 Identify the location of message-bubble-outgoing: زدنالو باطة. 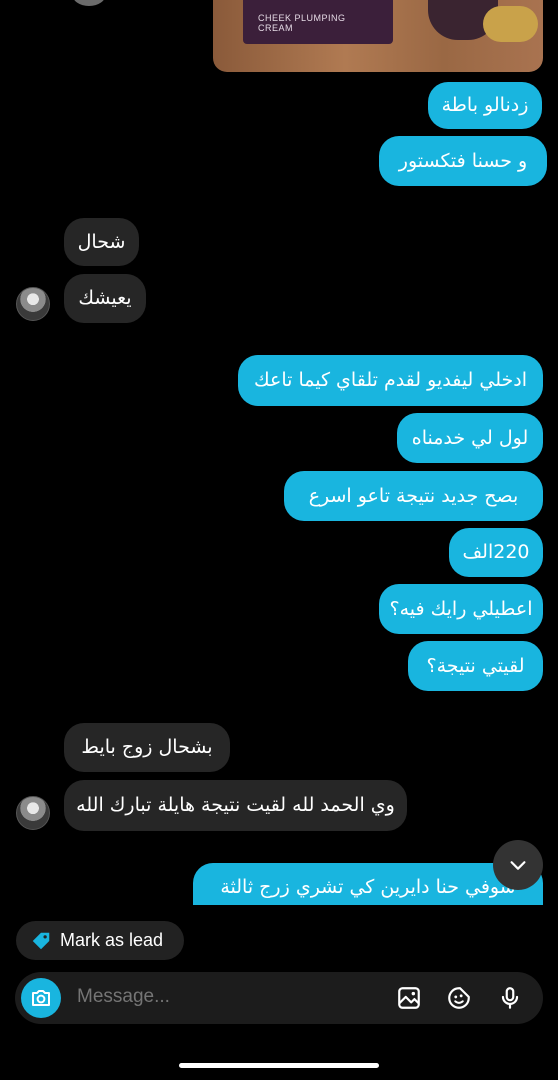
(485, 105).